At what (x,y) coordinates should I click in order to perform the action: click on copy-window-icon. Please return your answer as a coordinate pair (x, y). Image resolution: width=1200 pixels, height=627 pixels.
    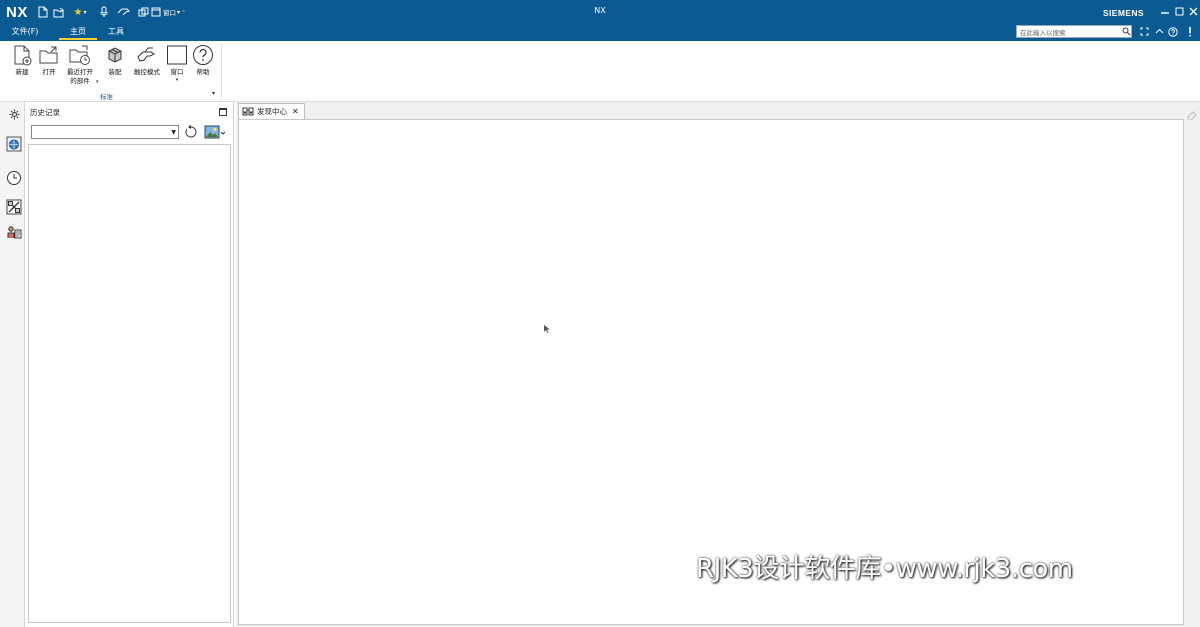
    Looking at the image, I should click on (143, 12).